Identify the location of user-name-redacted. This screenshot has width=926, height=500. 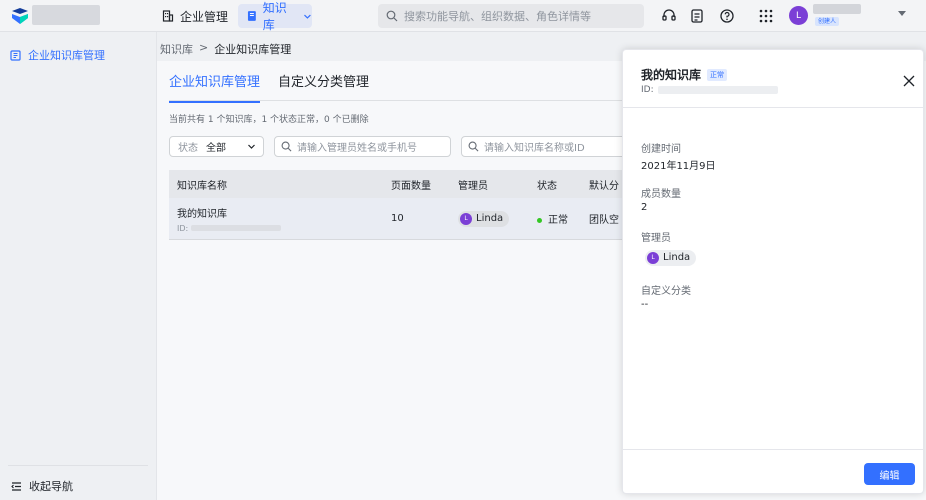
(837, 9).